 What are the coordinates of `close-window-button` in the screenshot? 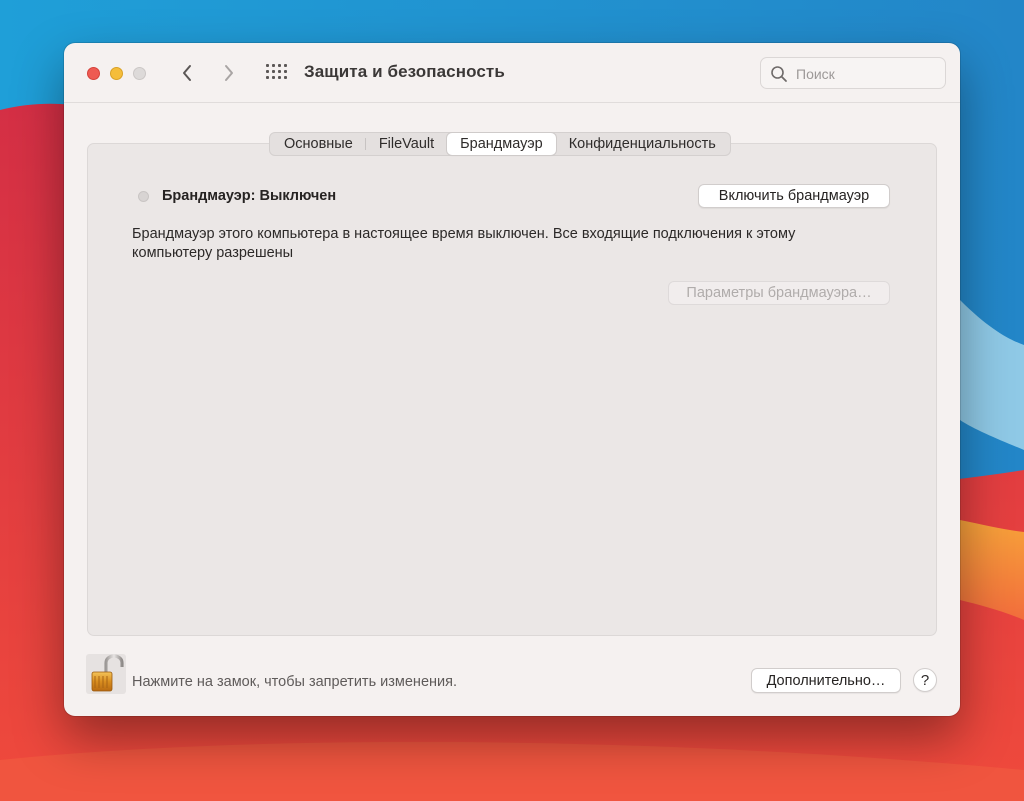 It's located at (93, 73).